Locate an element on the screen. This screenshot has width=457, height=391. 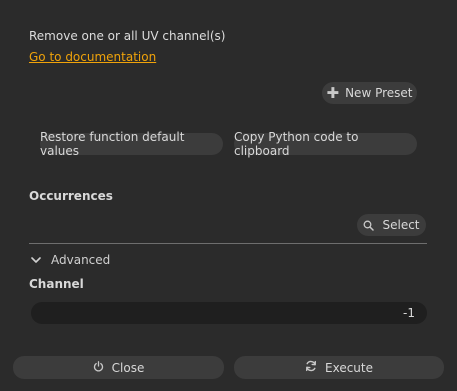
section-divider is located at coordinates (228, 243).